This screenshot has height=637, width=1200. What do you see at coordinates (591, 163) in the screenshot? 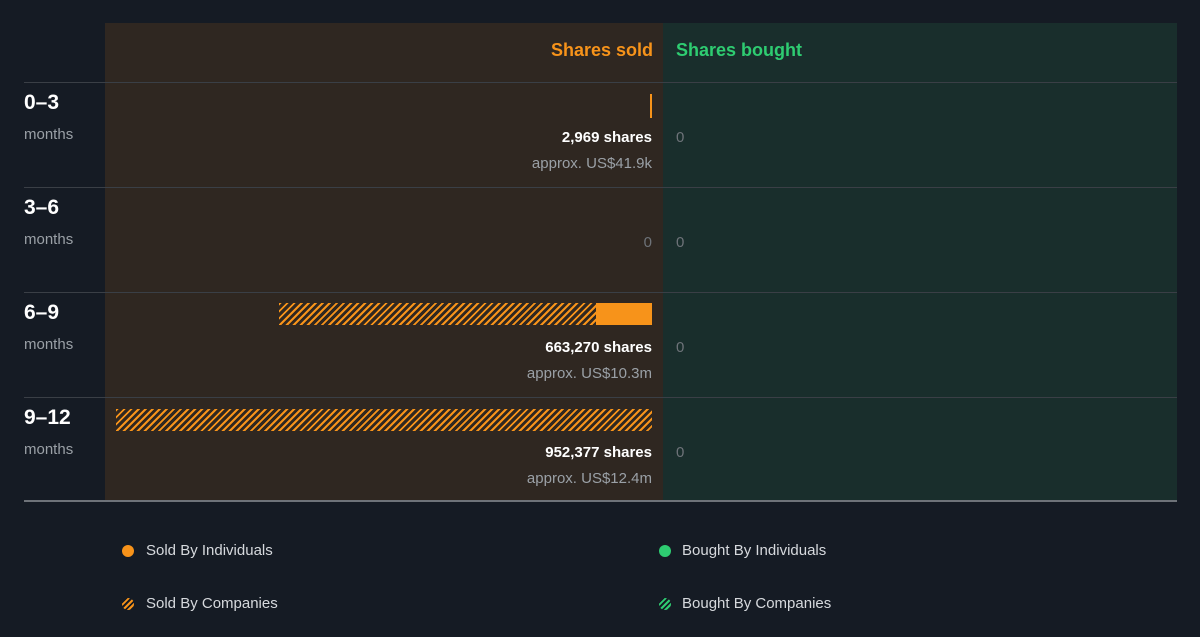
I see `shares-sold-approx: approx. US$41.9k` at bounding box center [591, 163].